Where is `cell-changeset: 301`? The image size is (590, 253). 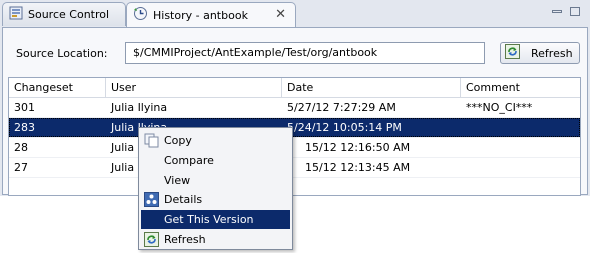
cell-changeset: 301 is located at coordinates (24, 107).